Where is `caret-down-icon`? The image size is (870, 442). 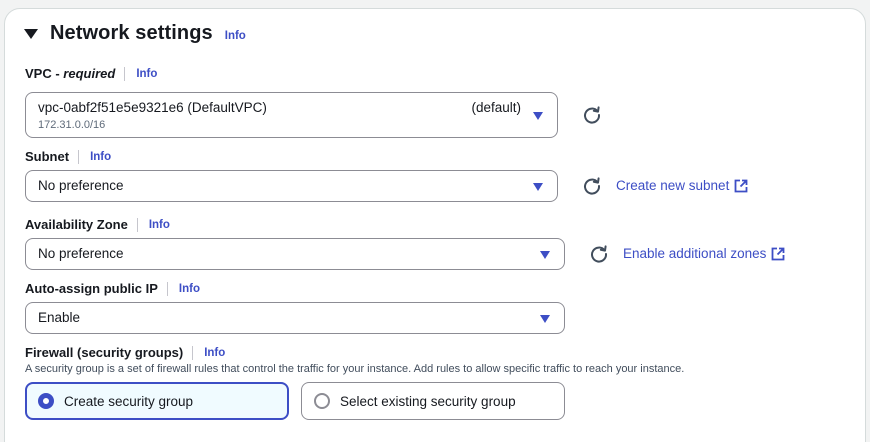
caret-down-icon is located at coordinates (31, 34).